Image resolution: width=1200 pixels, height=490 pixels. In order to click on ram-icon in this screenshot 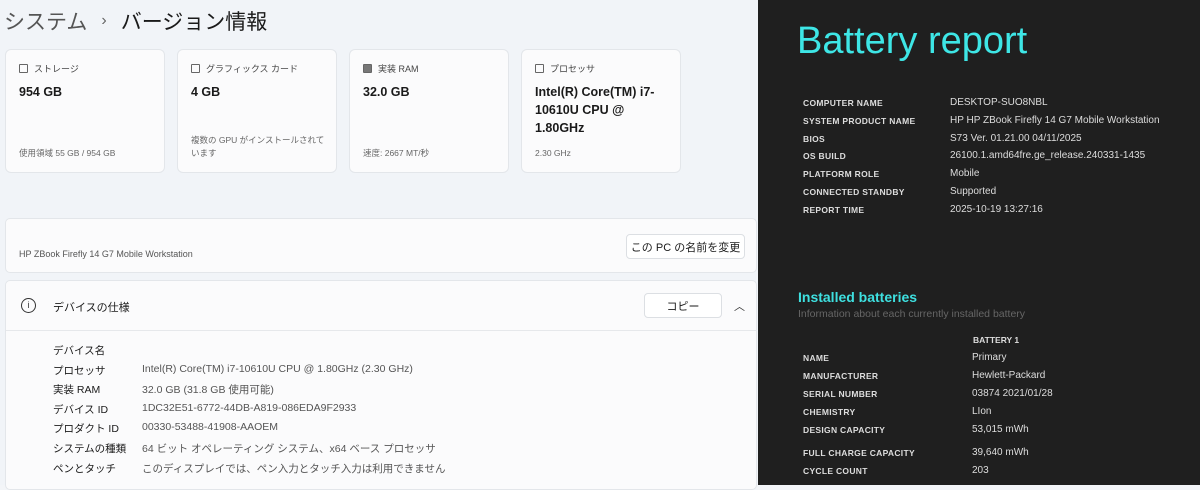, I will do `click(367, 68)`.